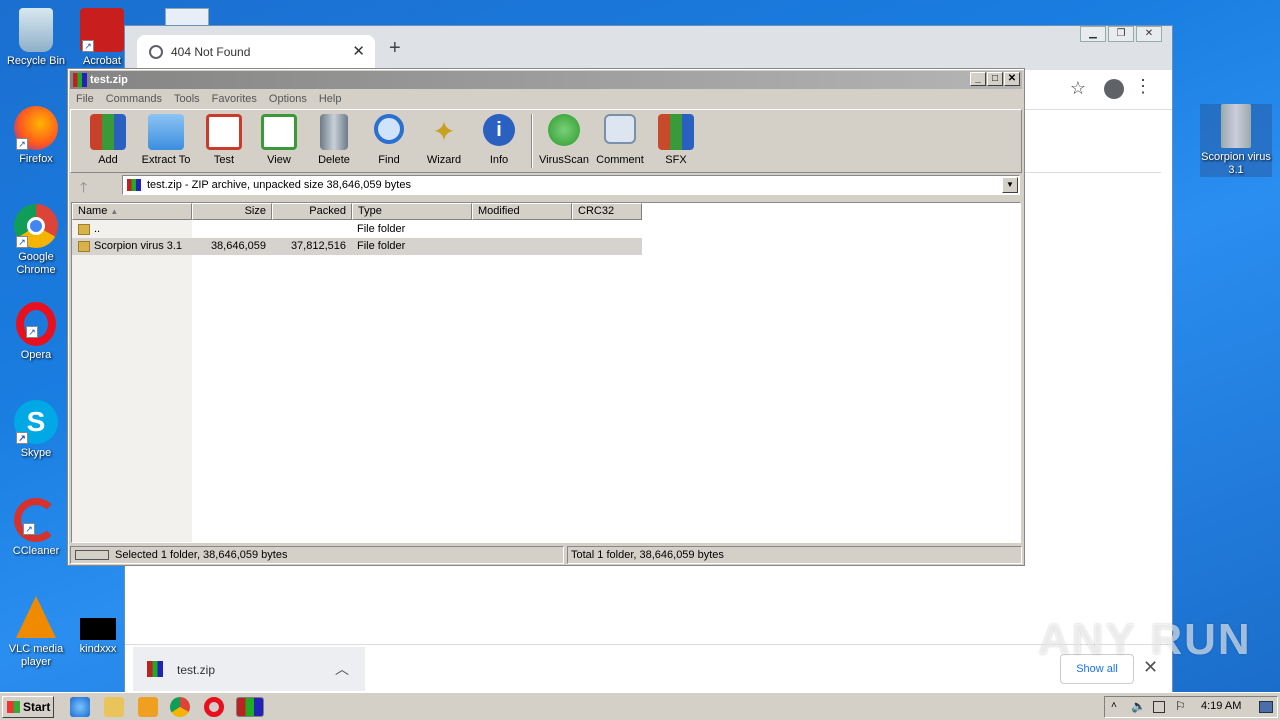 Image resolution: width=1280 pixels, height=720 pixels. I want to click on column-header-crc32: CRC32, so click(607, 211).